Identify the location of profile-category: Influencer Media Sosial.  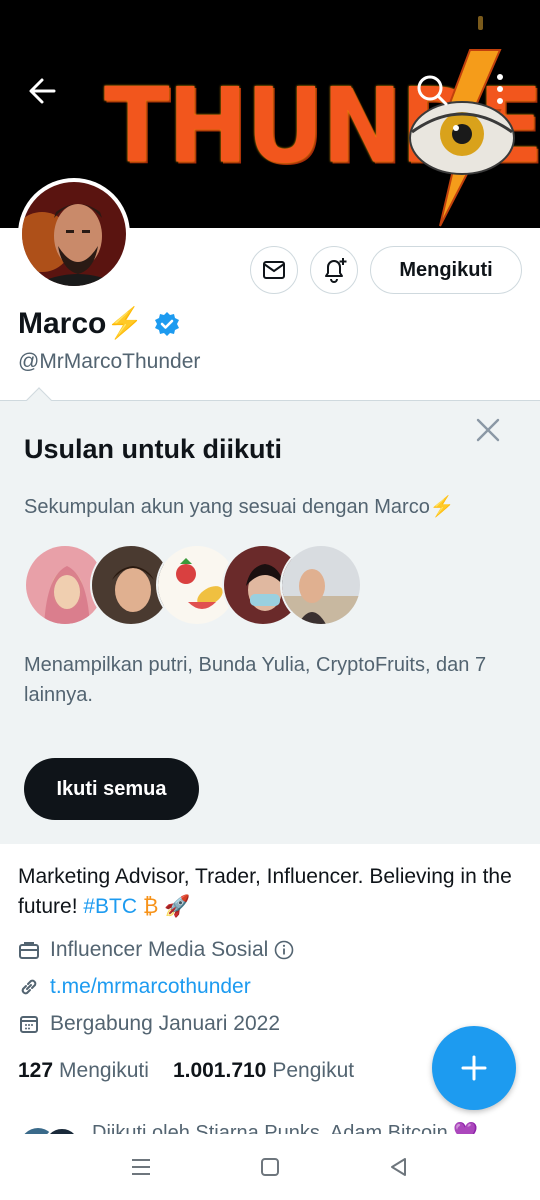
(161, 950).